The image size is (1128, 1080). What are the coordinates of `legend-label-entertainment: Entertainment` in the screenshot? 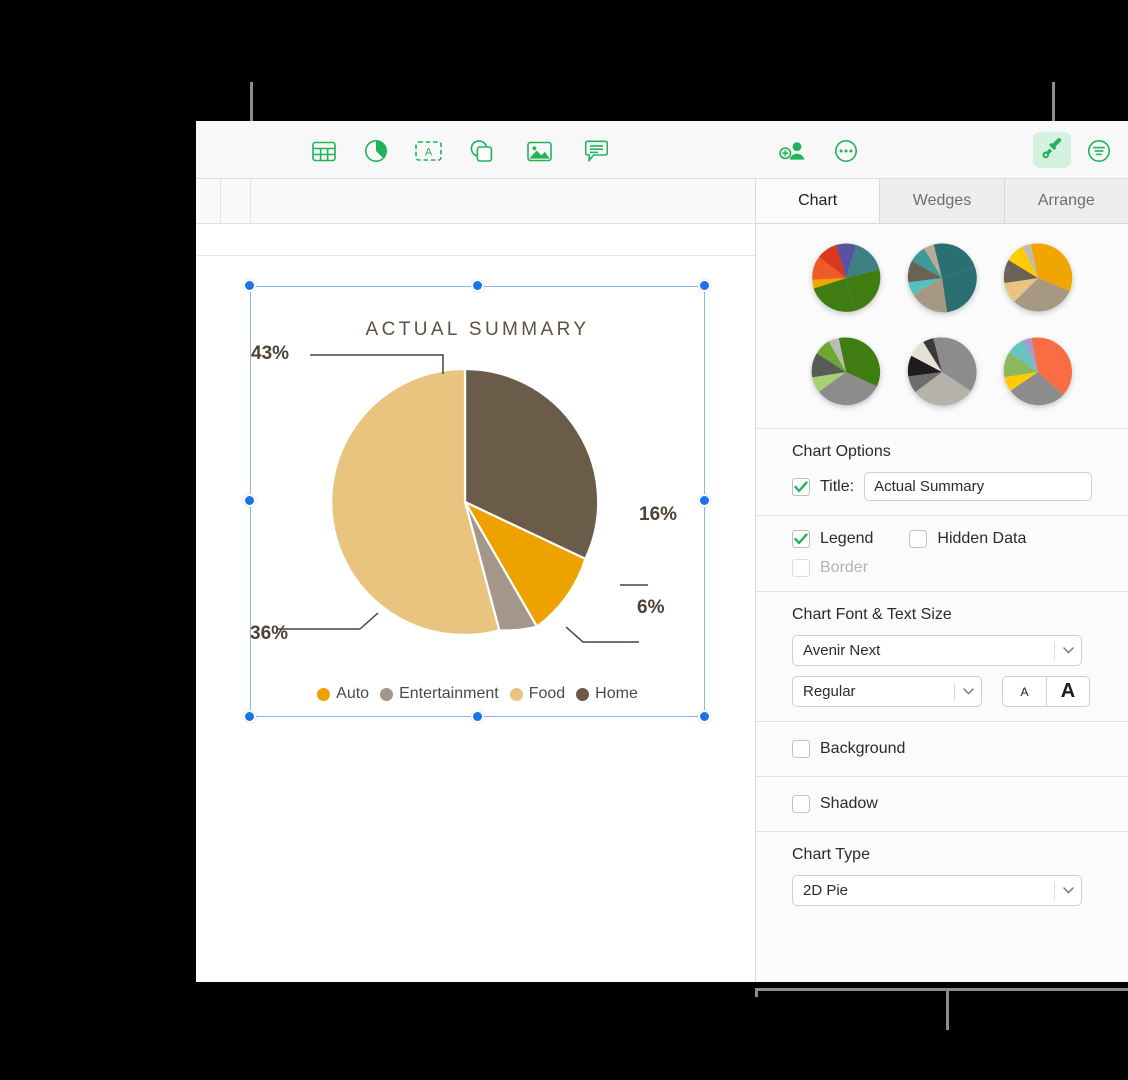 It's located at (449, 693).